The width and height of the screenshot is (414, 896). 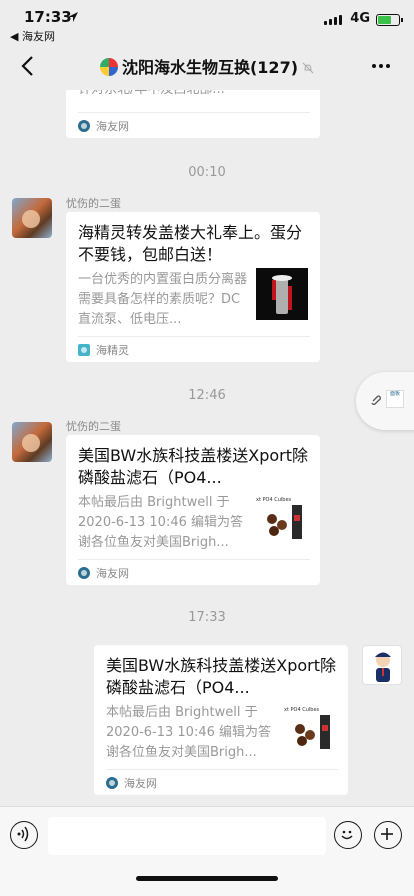 I want to click on message-input, so click(x=187, y=836).